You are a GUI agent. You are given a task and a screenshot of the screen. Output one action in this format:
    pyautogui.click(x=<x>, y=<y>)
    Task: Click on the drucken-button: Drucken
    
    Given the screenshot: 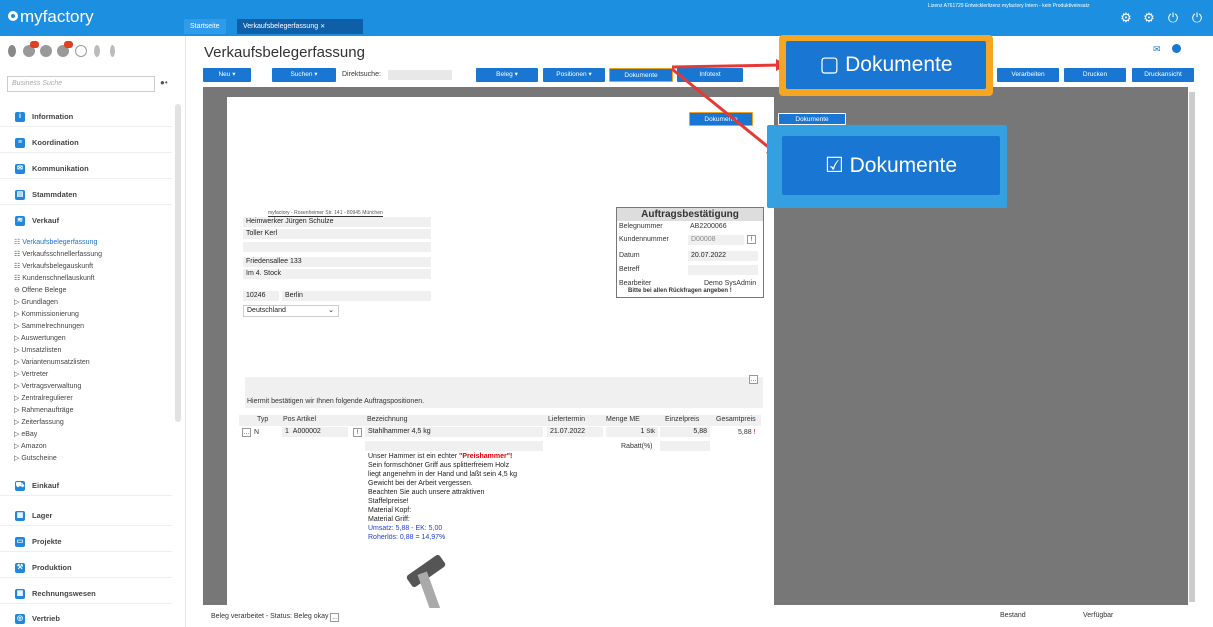 What is the action you would take?
    pyautogui.click(x=1095, y=75)
    